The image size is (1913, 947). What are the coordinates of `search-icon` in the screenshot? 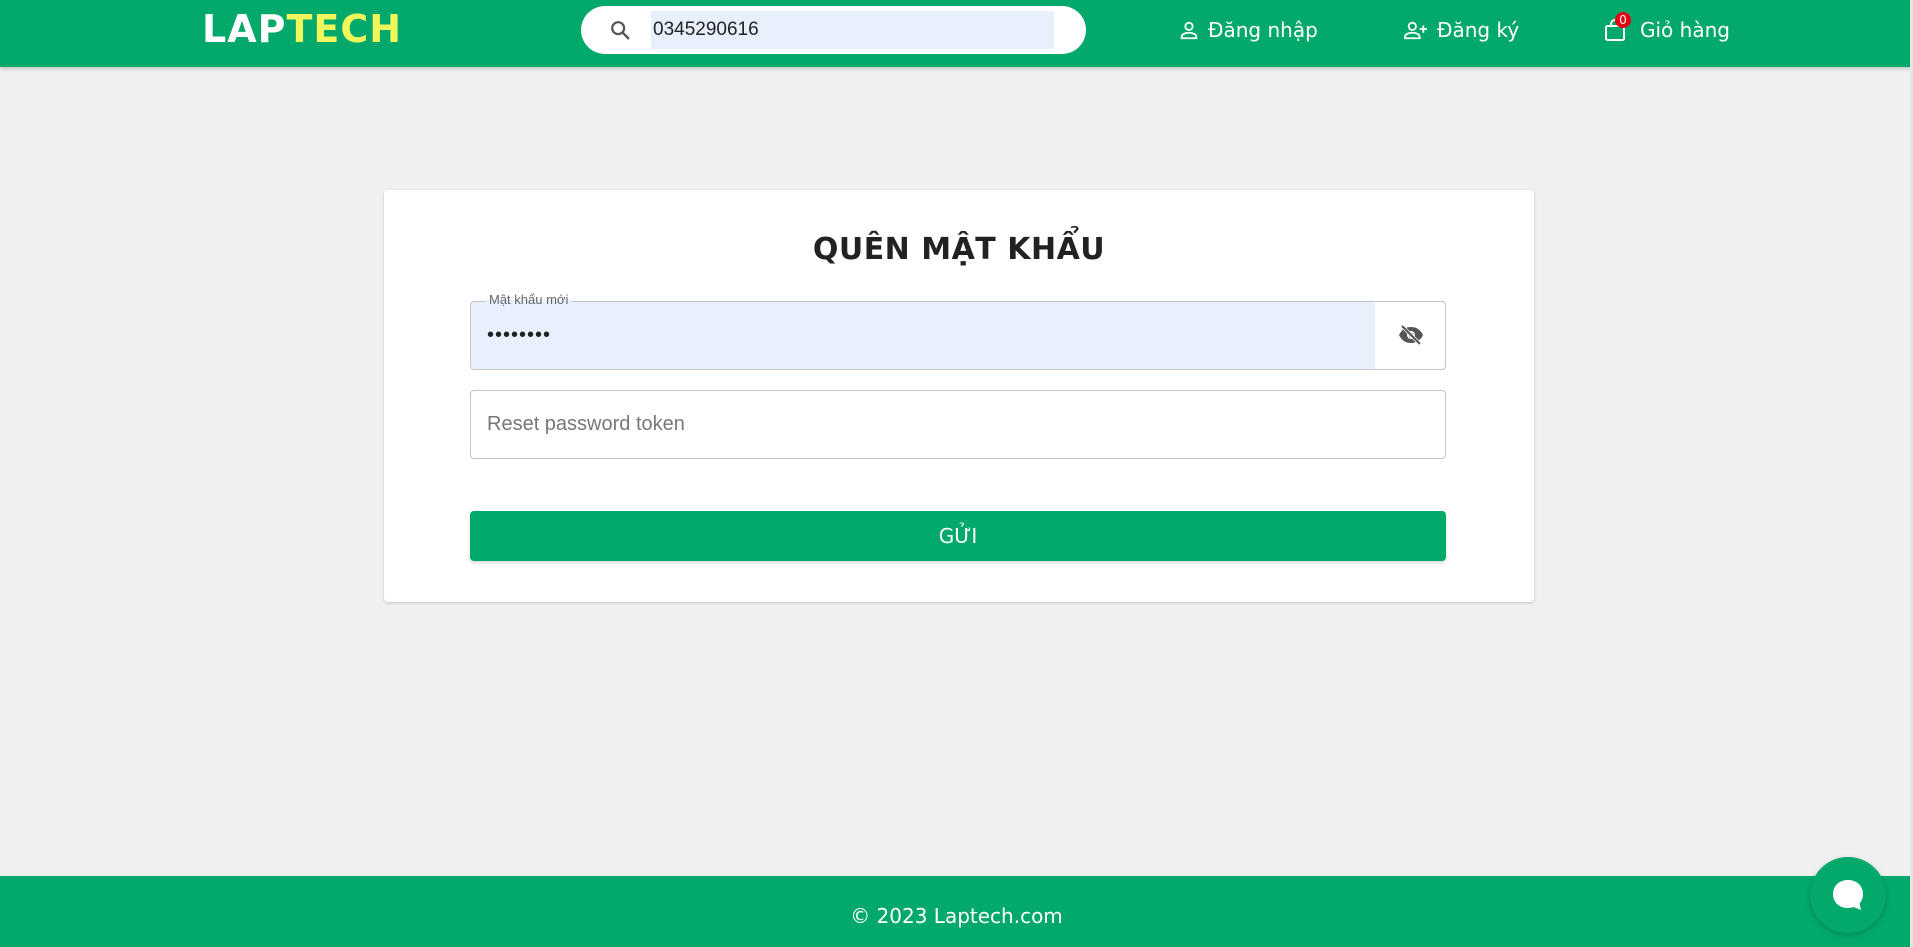 It's located at (620, 30).